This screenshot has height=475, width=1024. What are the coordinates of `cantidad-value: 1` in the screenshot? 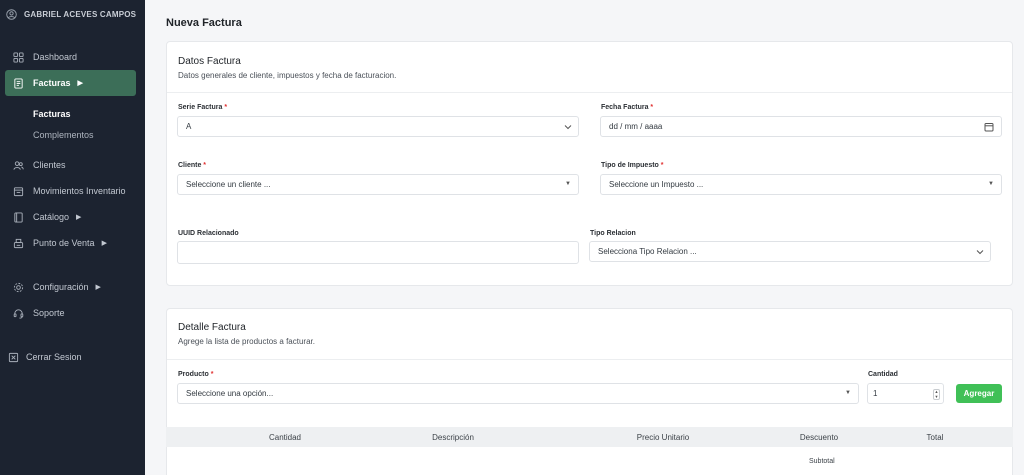 It's located at (875, 393).